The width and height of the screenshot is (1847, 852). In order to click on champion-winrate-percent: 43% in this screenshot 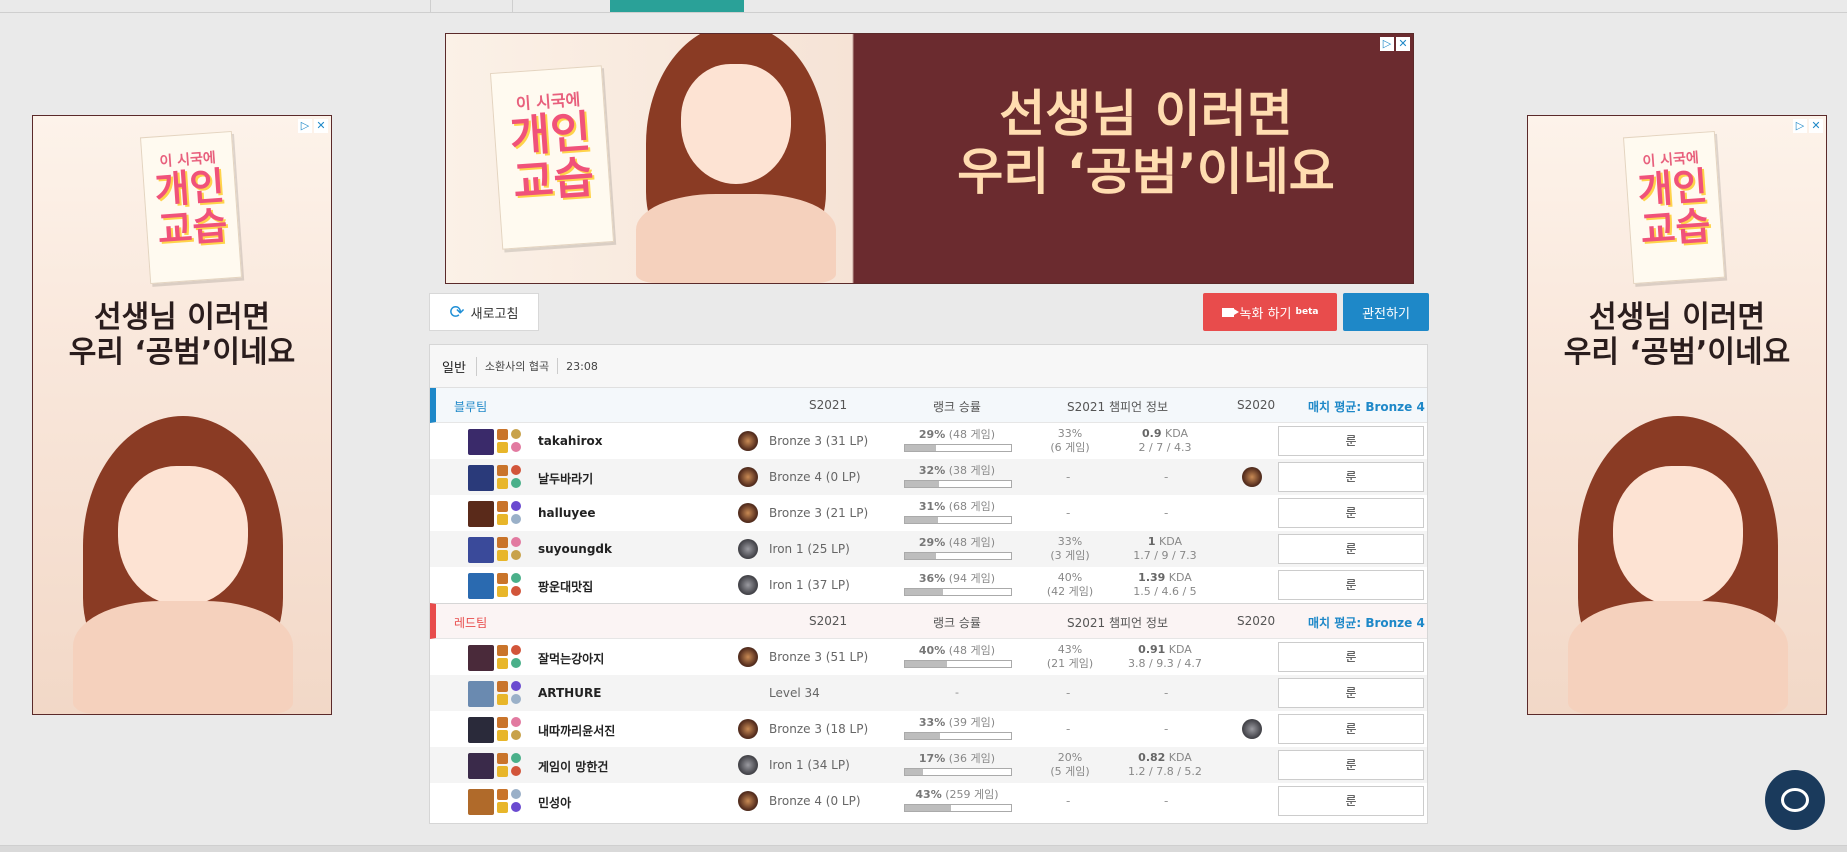, I will do `click(1070, 649)`.